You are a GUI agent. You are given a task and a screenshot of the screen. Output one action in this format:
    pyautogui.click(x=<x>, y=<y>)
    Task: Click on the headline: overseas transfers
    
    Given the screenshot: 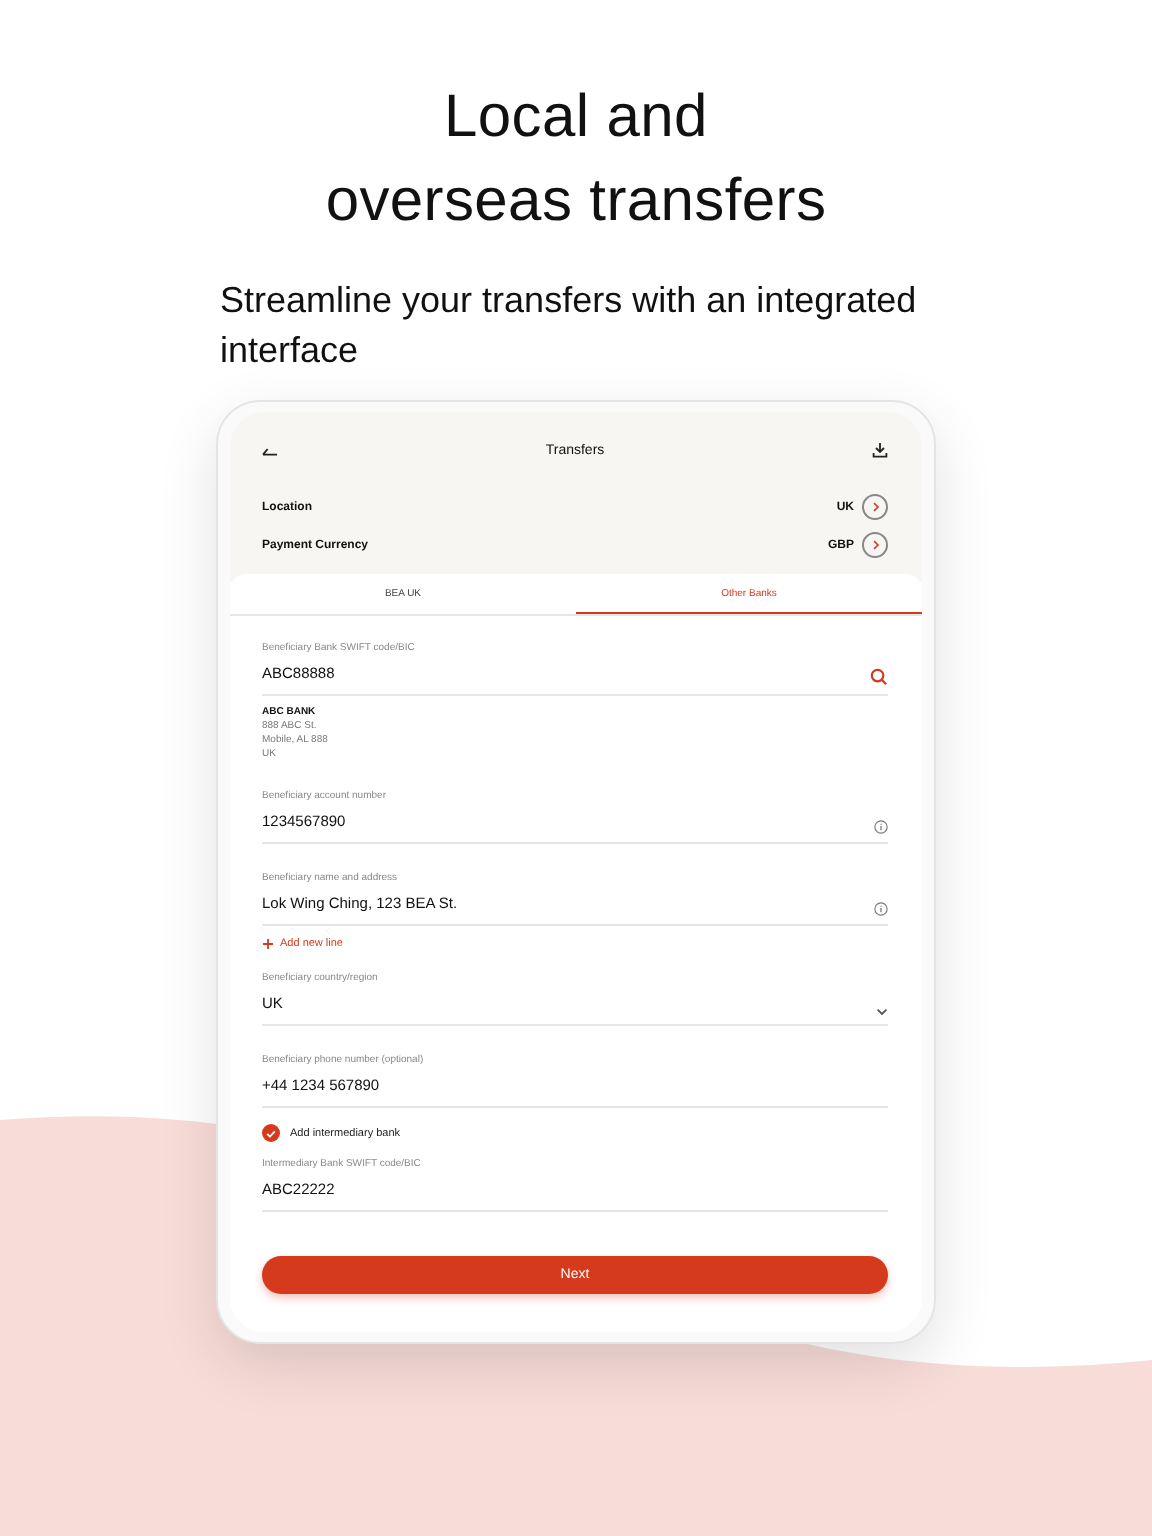 What is the action you would take?
    pyautogui.click(x=576, y=202)
    